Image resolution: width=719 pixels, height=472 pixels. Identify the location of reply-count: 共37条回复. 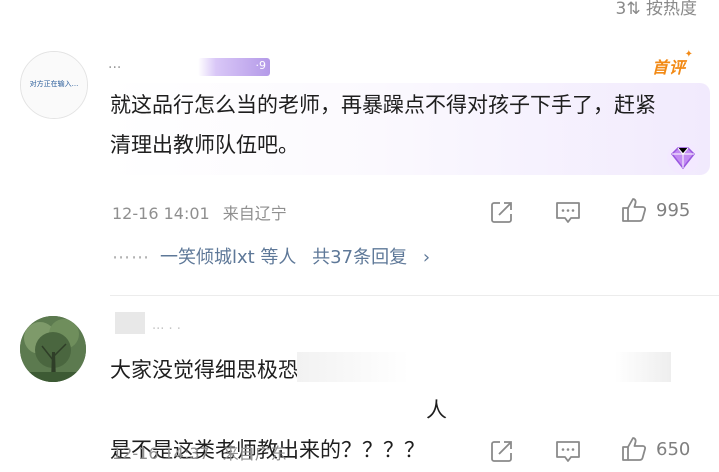
(360, 257).